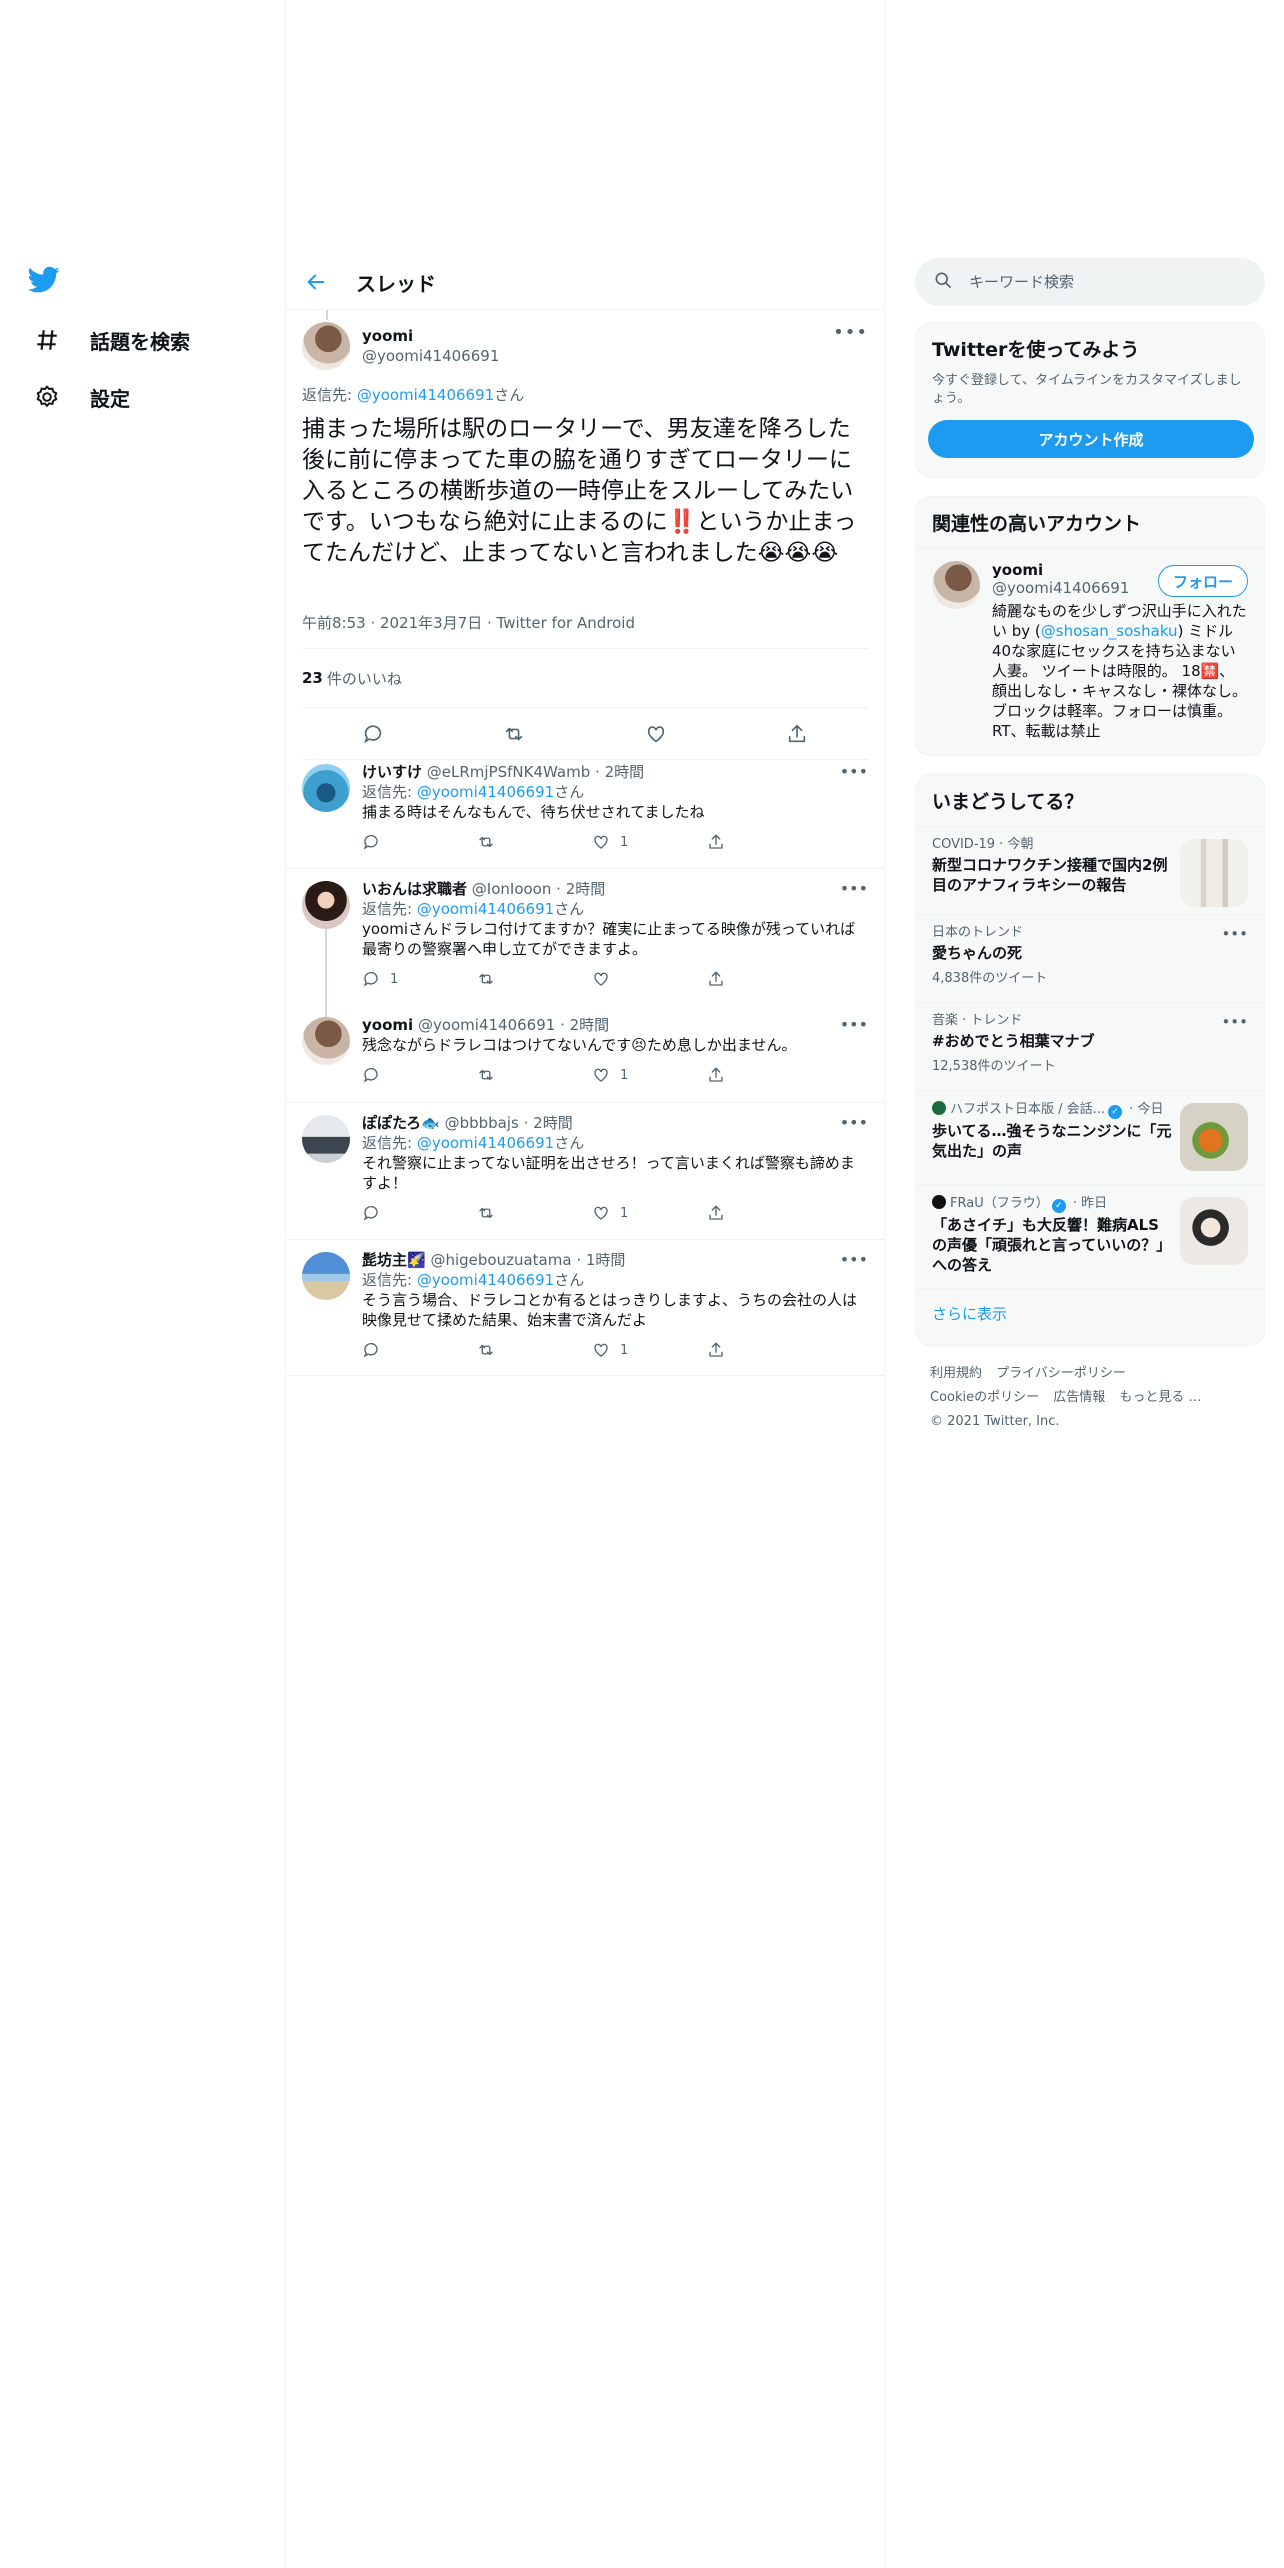 The width and height of the screenshot is (1284, 2568). What do you see at coordinates (468, 622) in the screenshot?
I see `tweet-timestamp: 午前8:53 · 2021年3月7日 · Twitter for Android` at bounding box center [468, 622].